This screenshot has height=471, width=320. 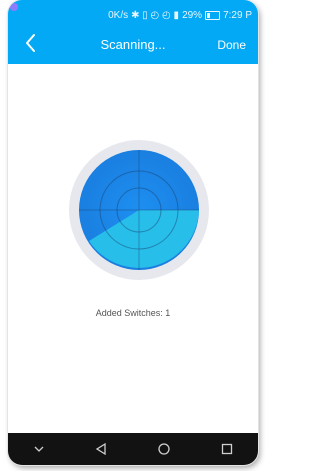 What do you see at coordinates (133, 47) in the screenshot?
I see `app-header: Scanning... Done` at bounding box center [133, 47].